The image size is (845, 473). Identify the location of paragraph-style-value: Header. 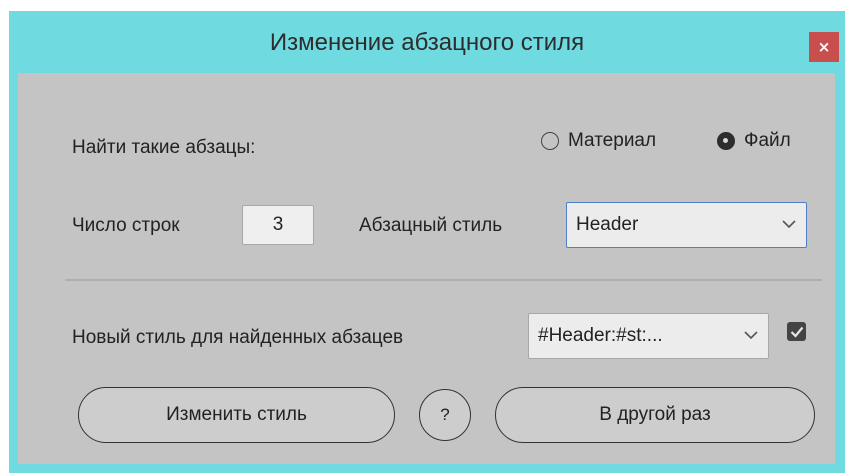
(607, 224).